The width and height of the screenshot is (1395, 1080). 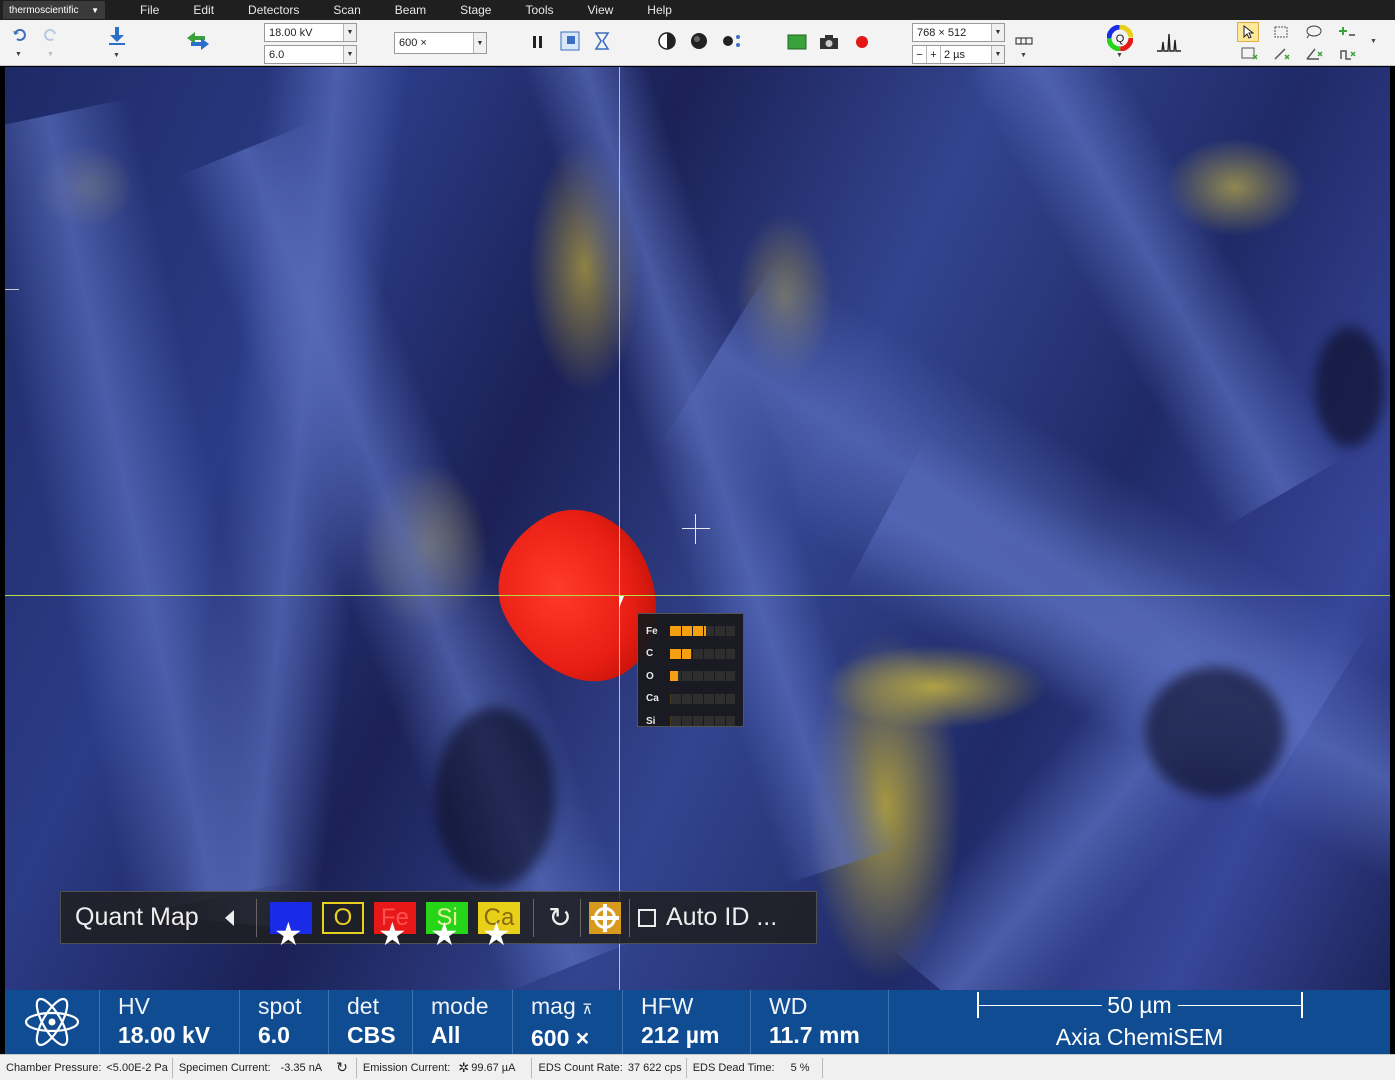 What do you see at coordinates (659, 10) in the screenshot?
I see `menu-help: Help` at bounding box center [659, 10].